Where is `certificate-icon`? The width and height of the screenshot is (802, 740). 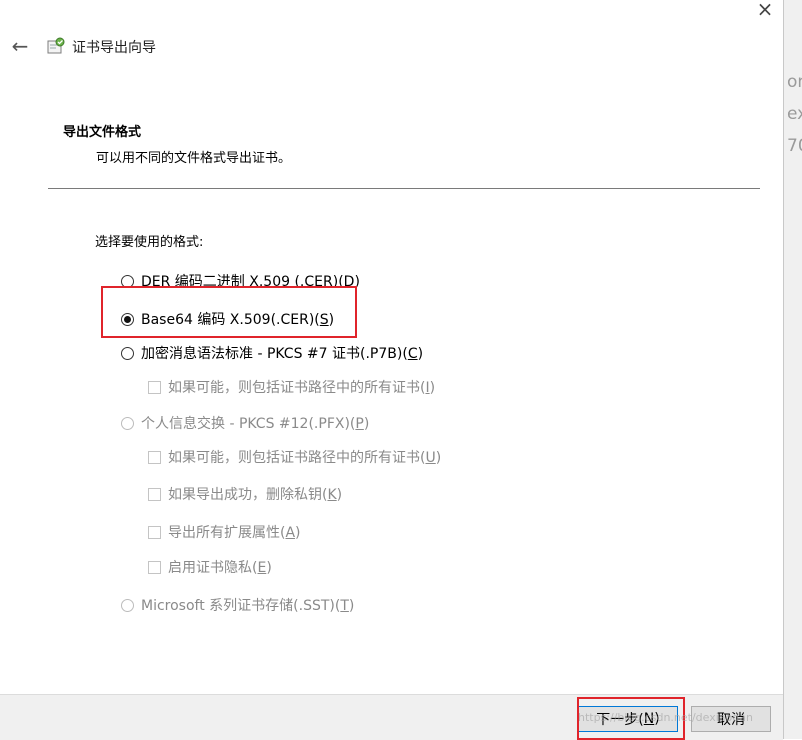 certificate-icon is located at coordinates (56, 45).